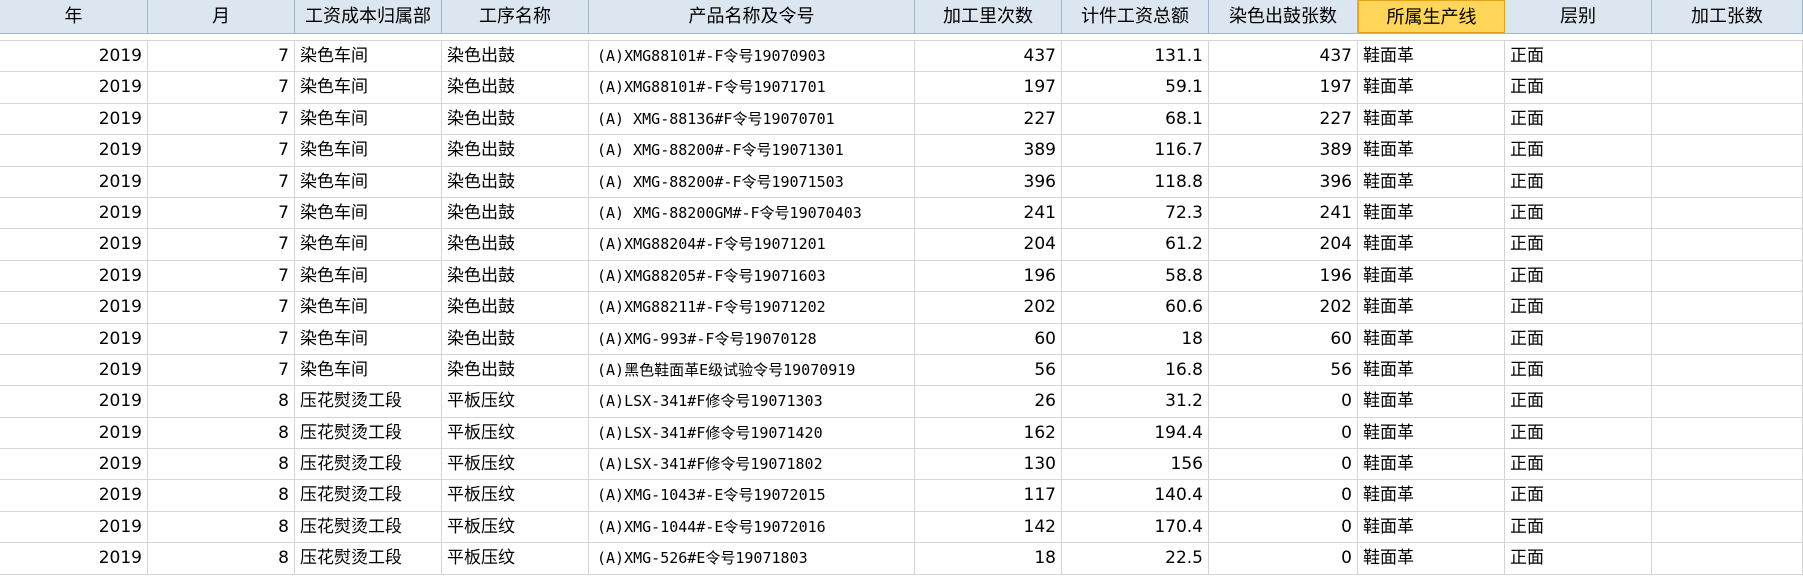 The image size is (1803, 576). What do you see at coordinates (752, 307) in the screenshot?
I see `table-cell: (A)XMG88211#-F令号19071202` at bounding box center [752, 307].